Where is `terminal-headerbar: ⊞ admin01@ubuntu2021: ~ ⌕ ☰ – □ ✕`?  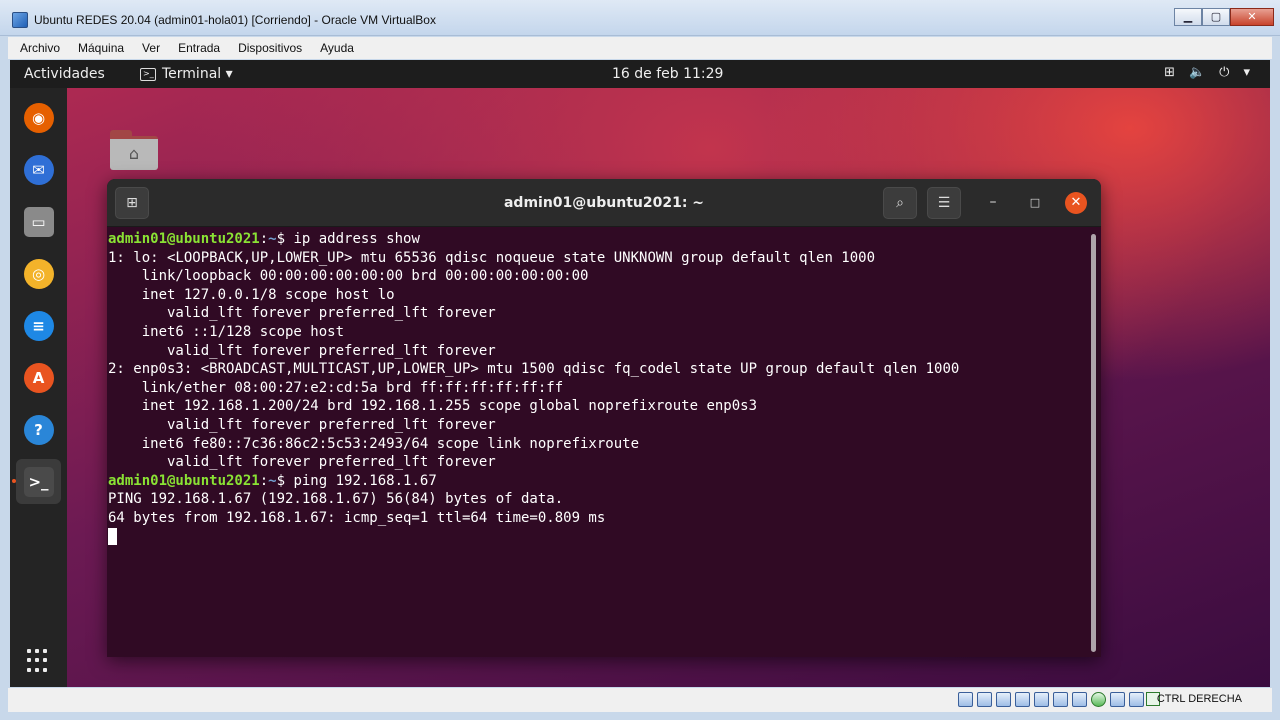
terminal-headerbar: ⊞ admin01@ubuntu2021: ~ ⌕ ☰ – □ ✕ is located at coordinates (604, 203).